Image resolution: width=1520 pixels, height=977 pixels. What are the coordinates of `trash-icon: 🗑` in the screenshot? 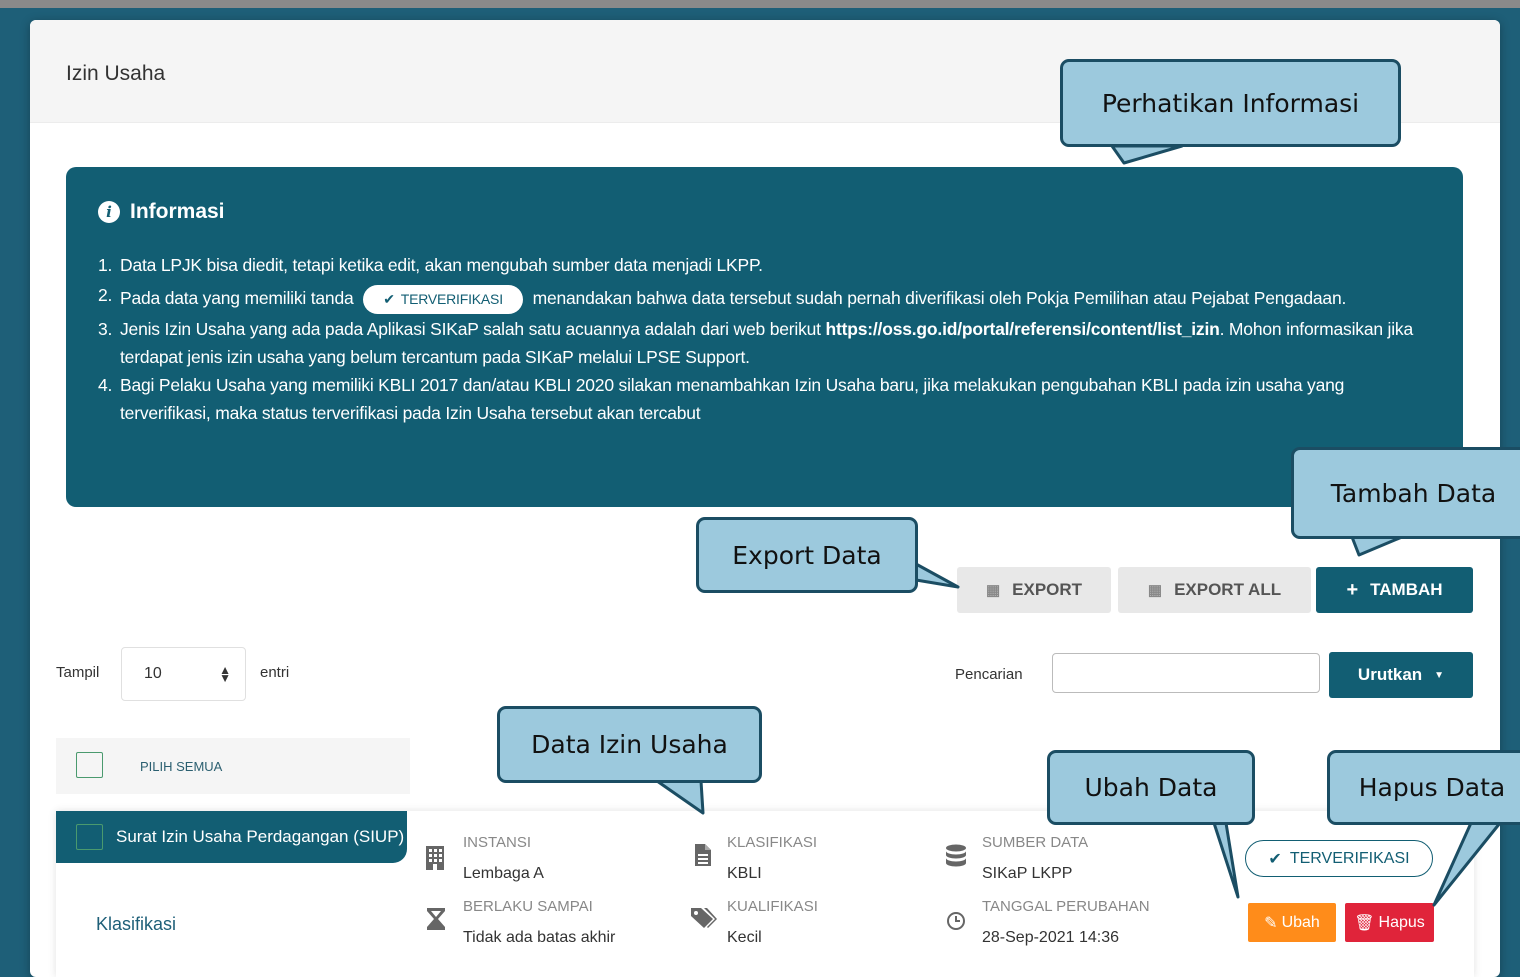 It's located at (1364, 923).